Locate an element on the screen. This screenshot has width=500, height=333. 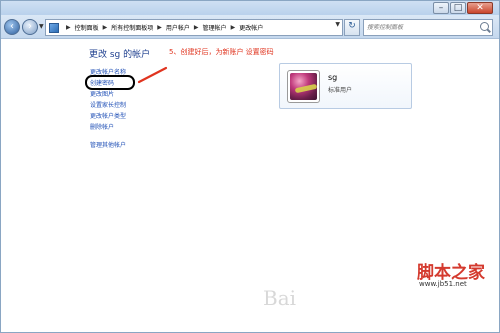
account-name: sg is located at coordinates (333, 77).